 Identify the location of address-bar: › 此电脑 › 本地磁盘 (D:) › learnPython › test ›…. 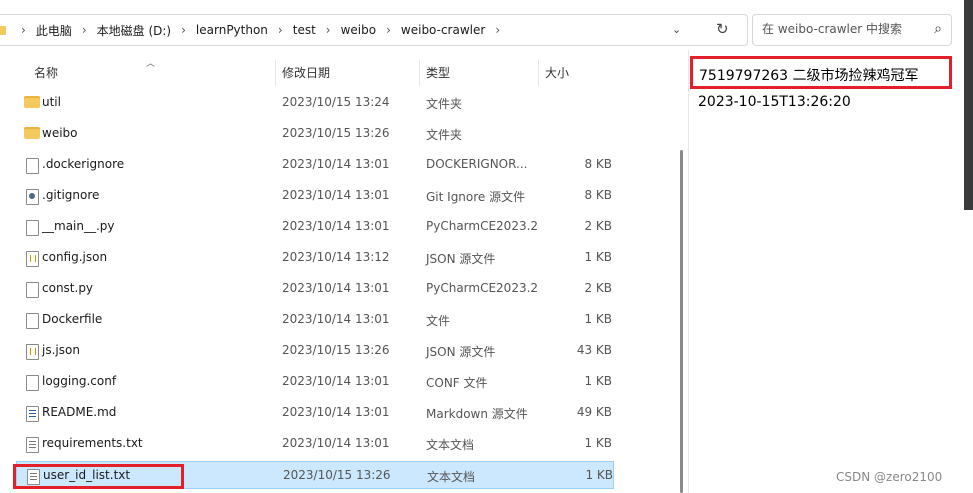
(374, 30).